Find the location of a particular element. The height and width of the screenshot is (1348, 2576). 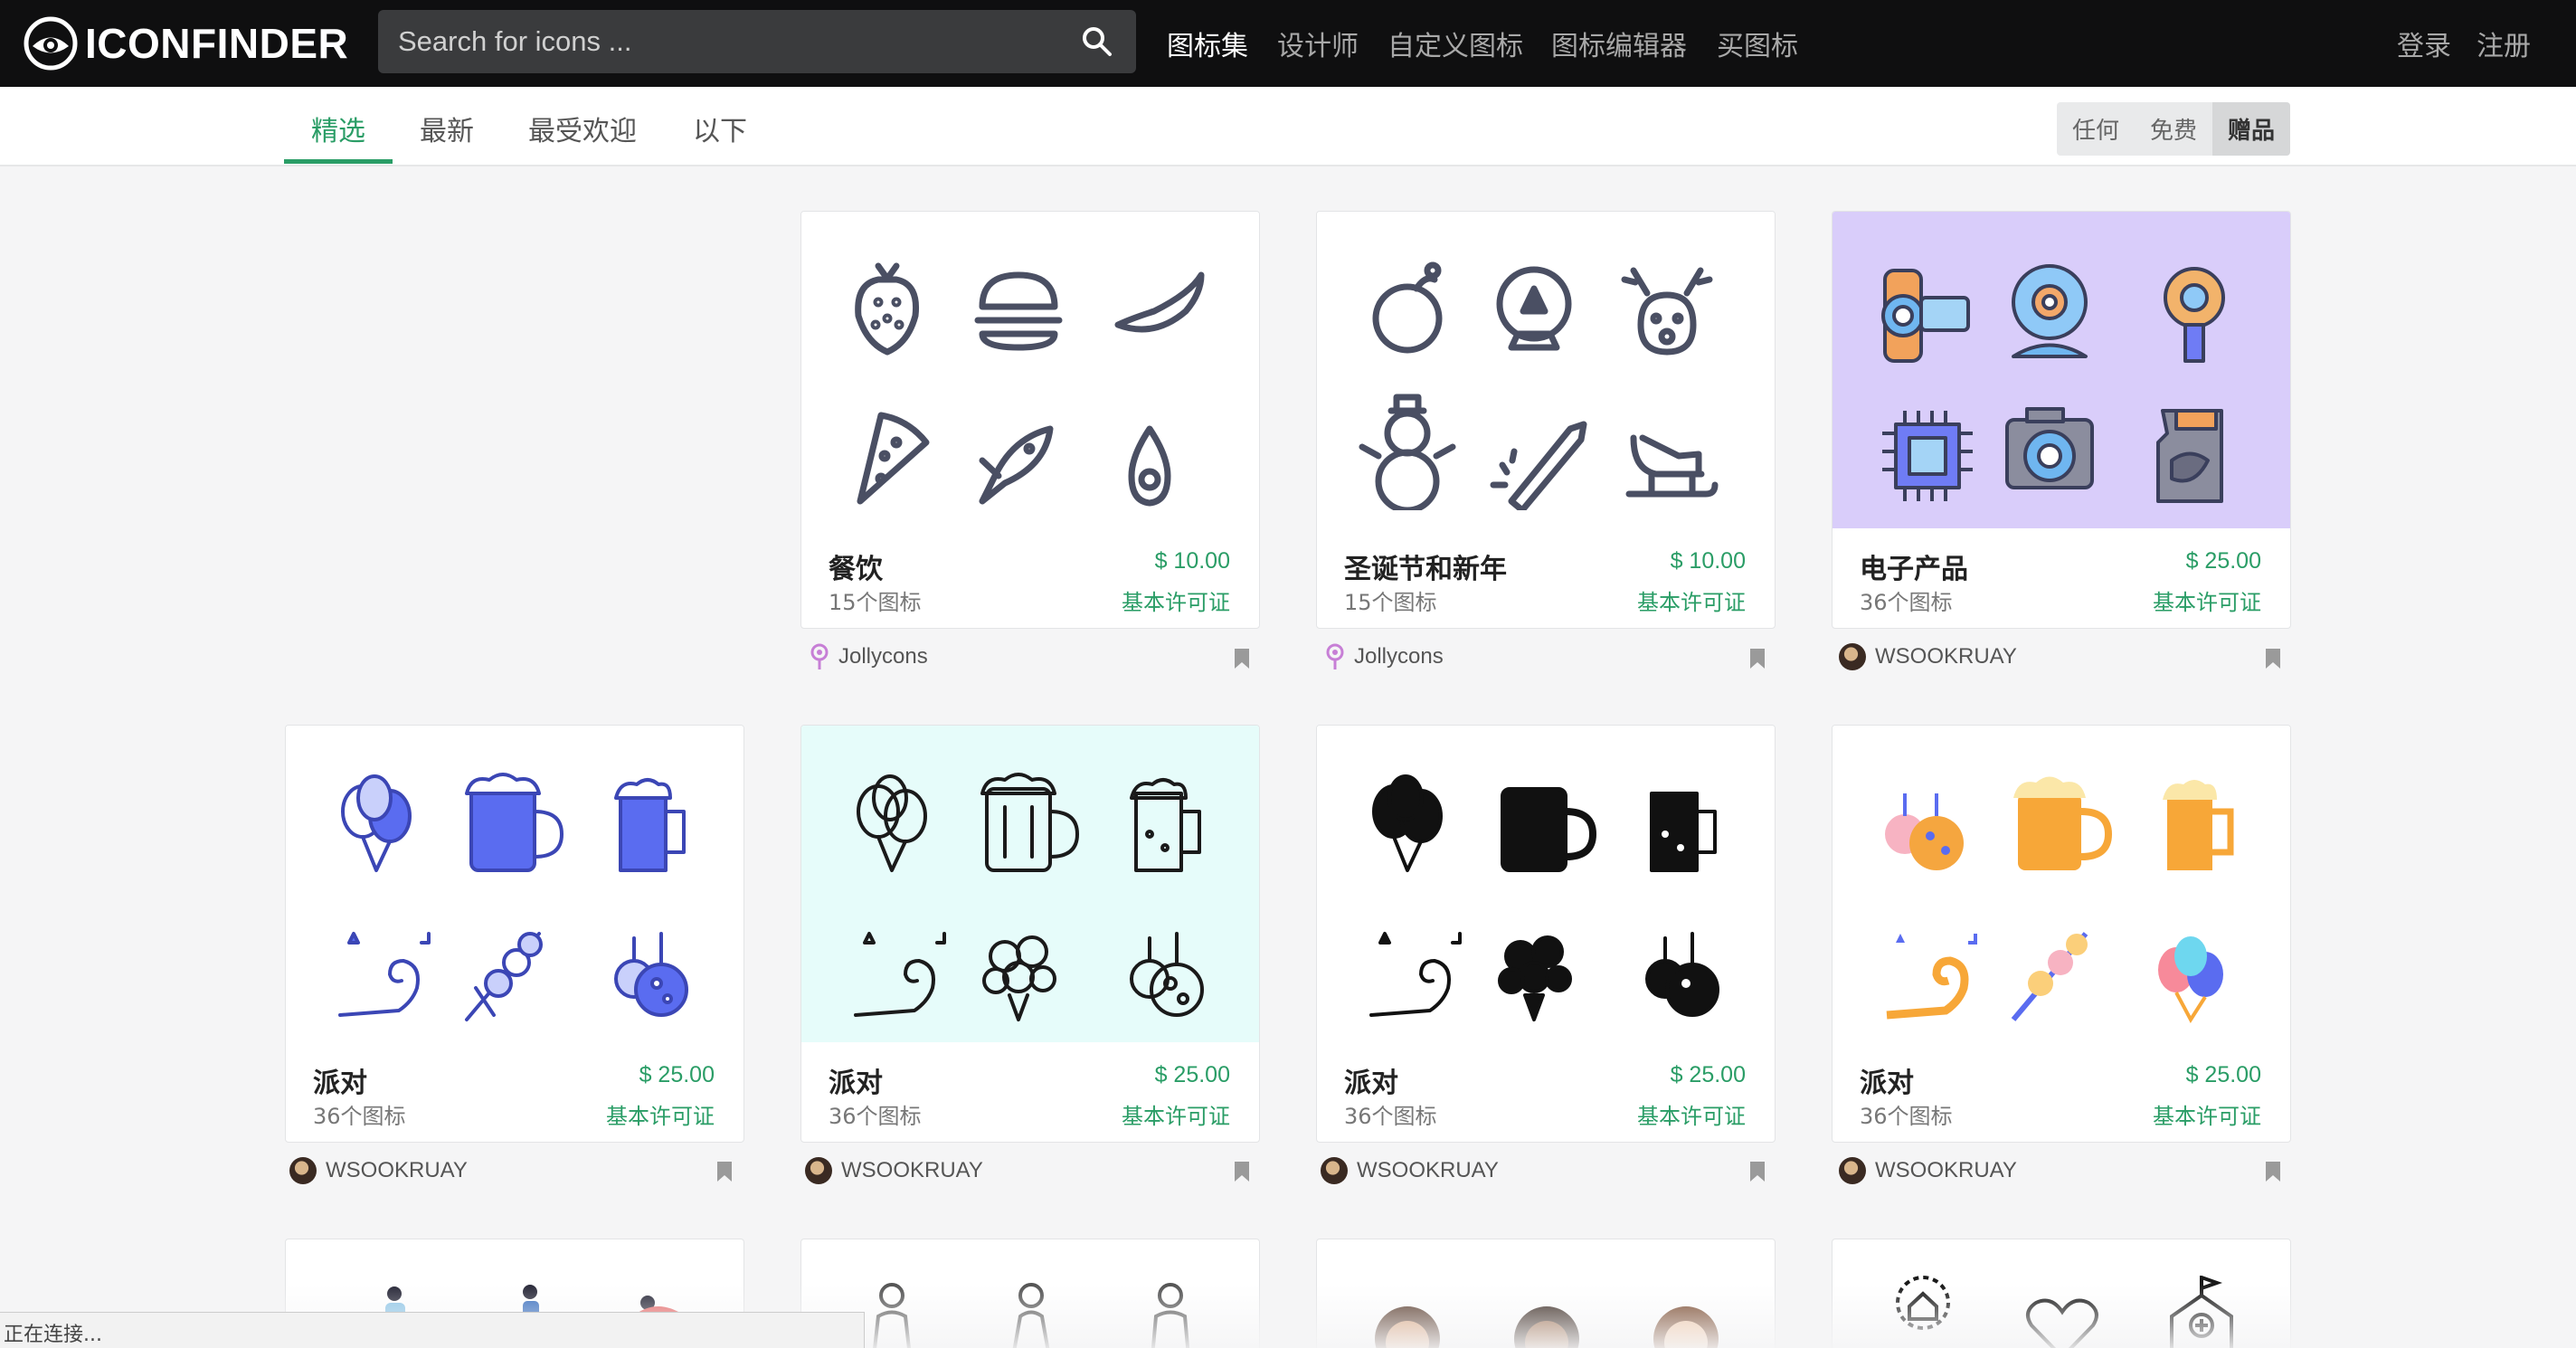

iconset-card: 餐饮 15个图标 $ 10.00 基本许可证 is located at coordinates (1030, 420).